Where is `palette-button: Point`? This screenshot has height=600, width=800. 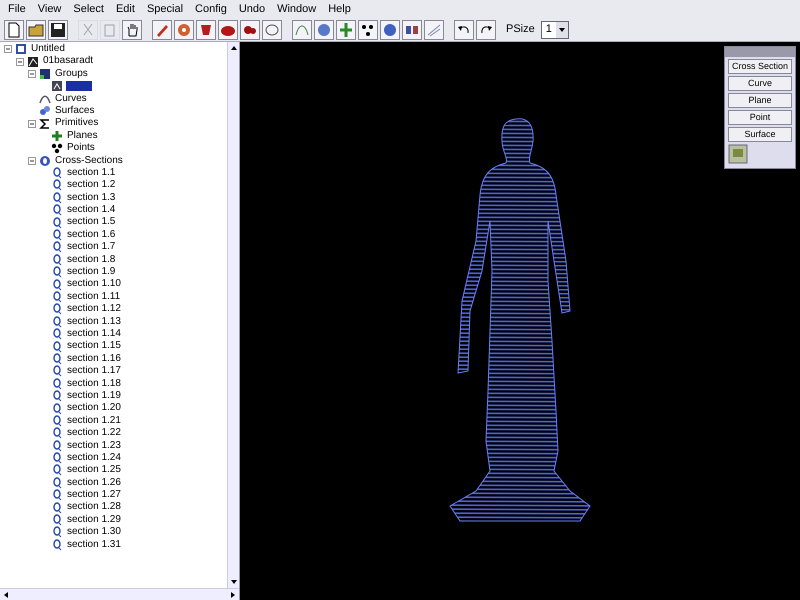 palette-button: Point is located at coordinates (760, 117).